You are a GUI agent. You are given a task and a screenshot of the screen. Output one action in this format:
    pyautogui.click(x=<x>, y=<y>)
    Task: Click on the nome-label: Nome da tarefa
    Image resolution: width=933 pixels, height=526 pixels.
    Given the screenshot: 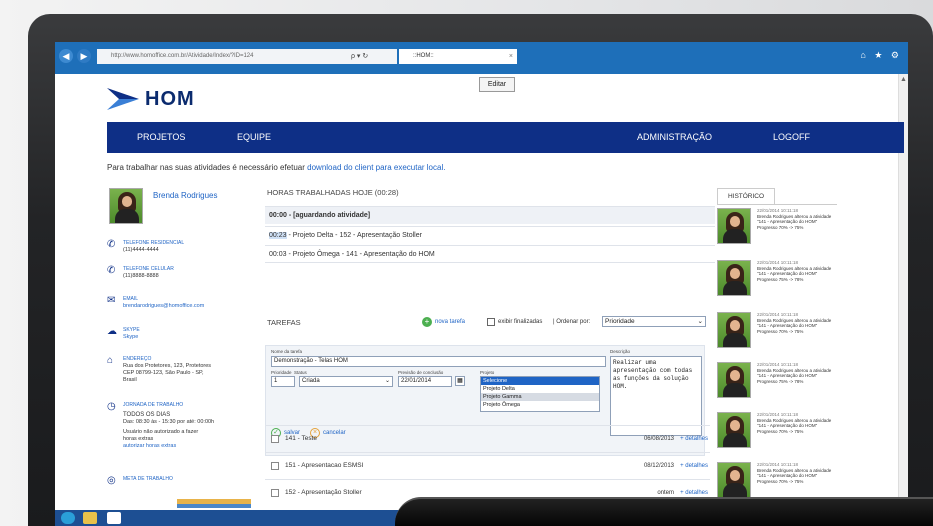 What is the action you would take?
    pyautogui.click(x=287, y=351)
    